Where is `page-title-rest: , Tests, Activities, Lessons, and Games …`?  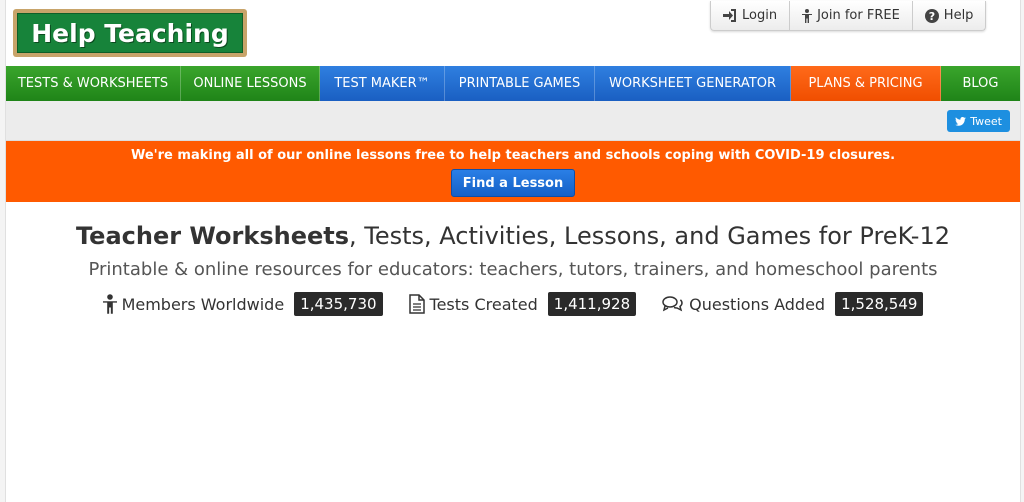 page-title-rest: , Tests, Activities, Lessons, and Games … is located at coordinates (649, 236).